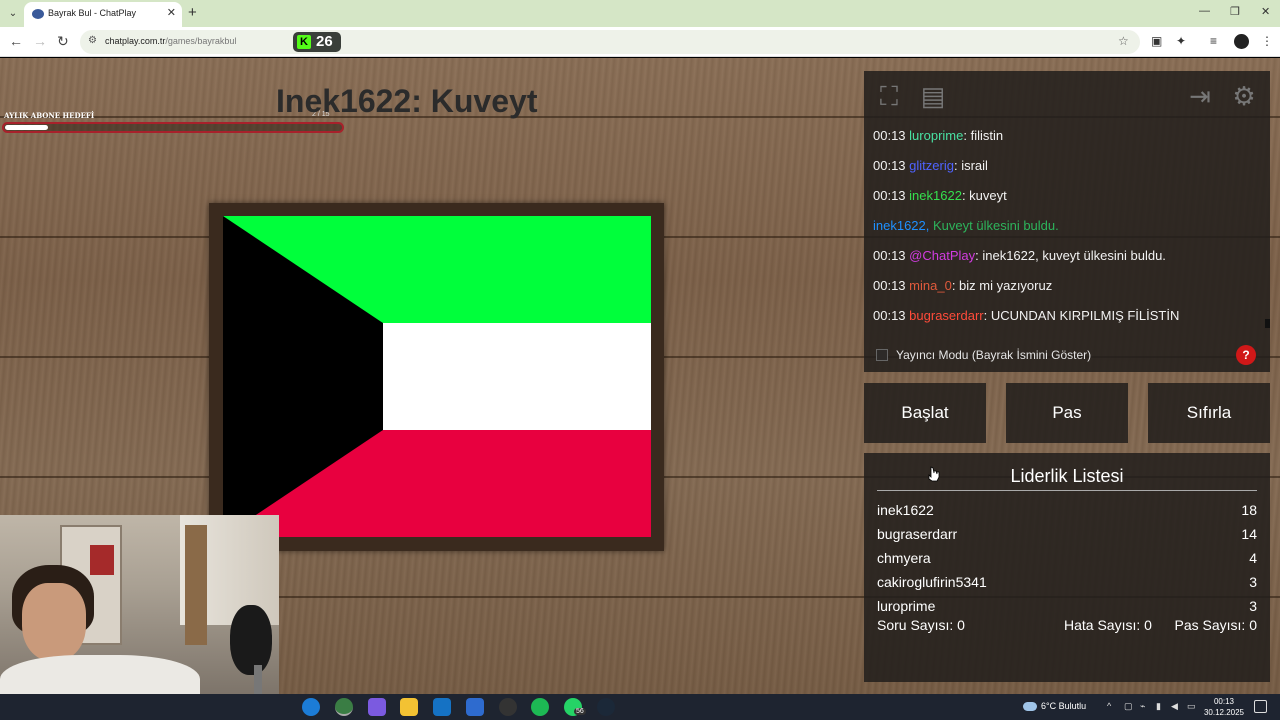 This screenshot has width=1280, height=720. Describe the element at coordinates (49, 115) in the screenshot. I see `subscriber-goal-label: AYLIK ABONE HEDEFİ` at that location.